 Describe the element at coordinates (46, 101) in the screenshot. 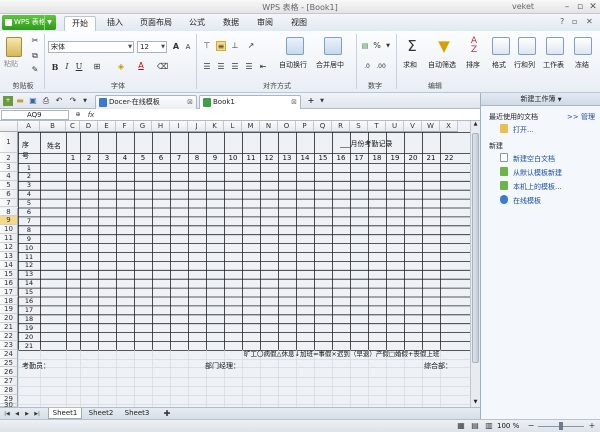

I see `print-icon: ⎙` at that location.